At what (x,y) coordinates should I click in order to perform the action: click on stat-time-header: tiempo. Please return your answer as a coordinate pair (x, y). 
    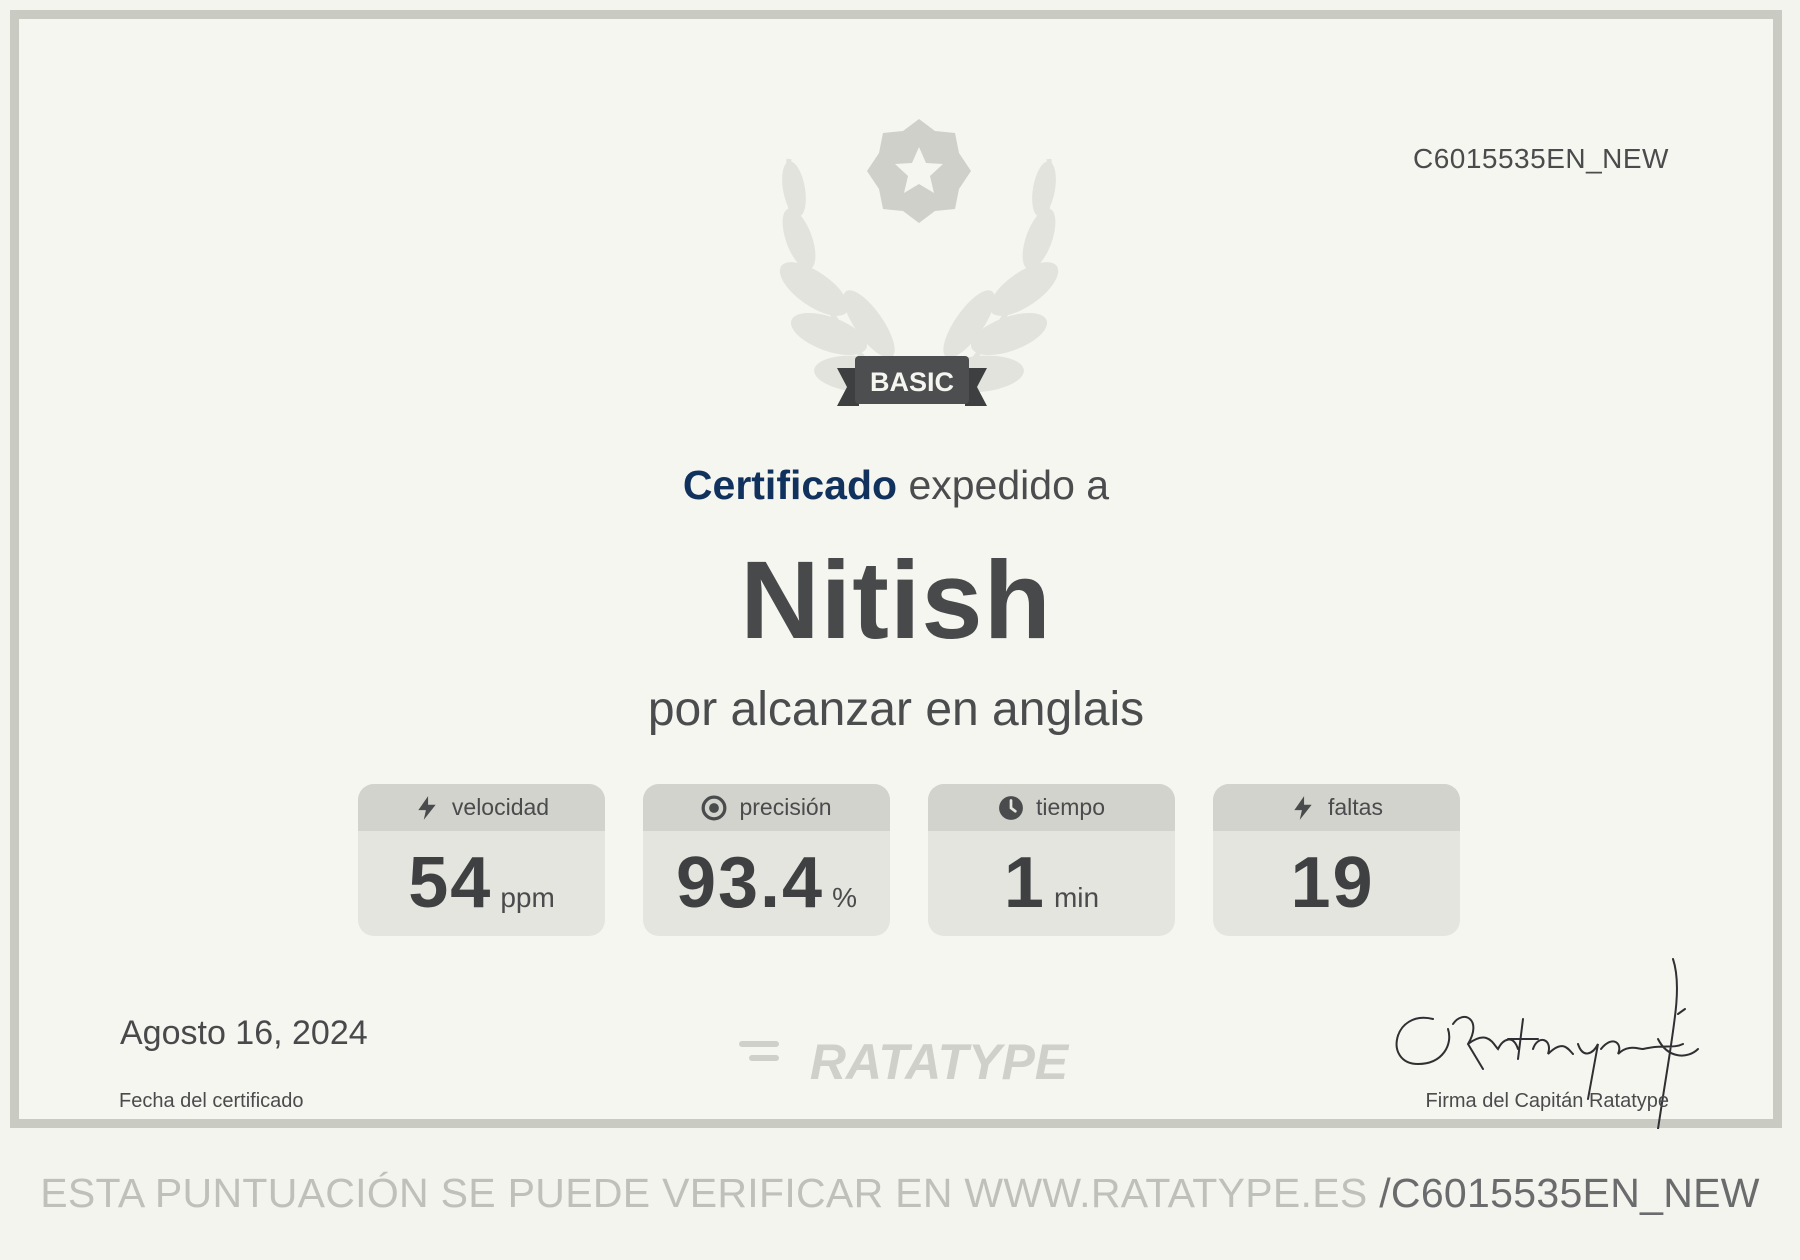
    Looking at the image, I should click on (1051, 807).